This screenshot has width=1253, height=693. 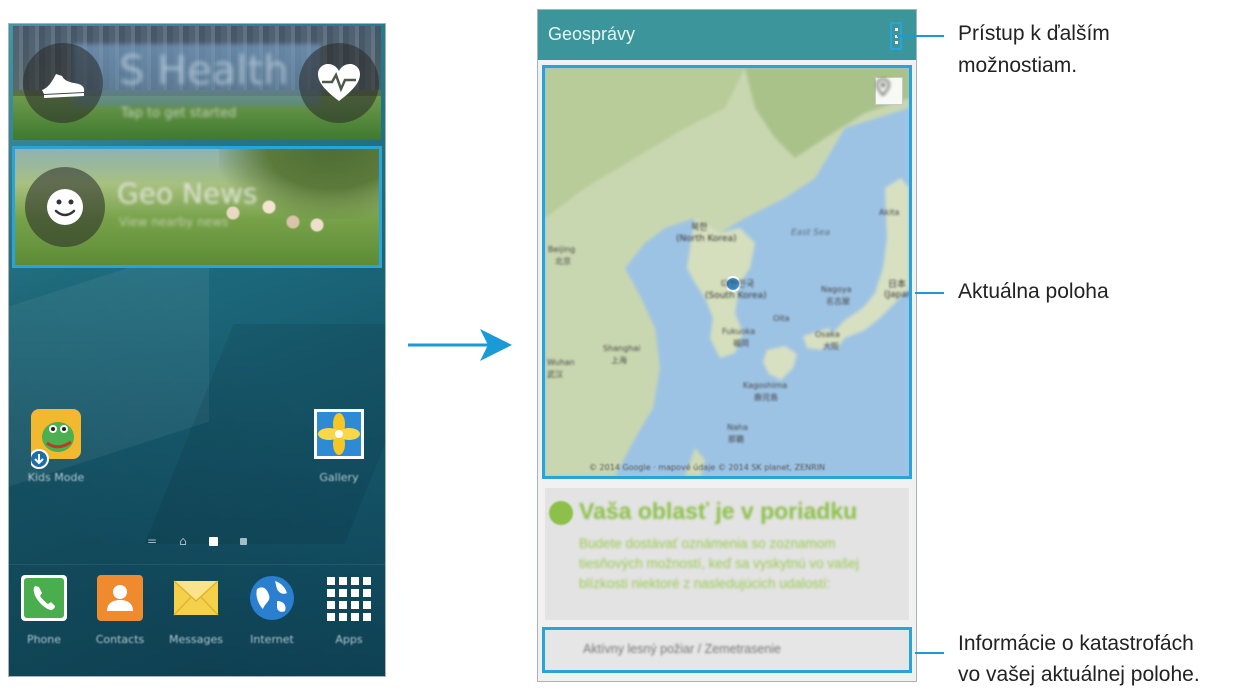 I want to click on messages-icon, so click(x=198, y=600).